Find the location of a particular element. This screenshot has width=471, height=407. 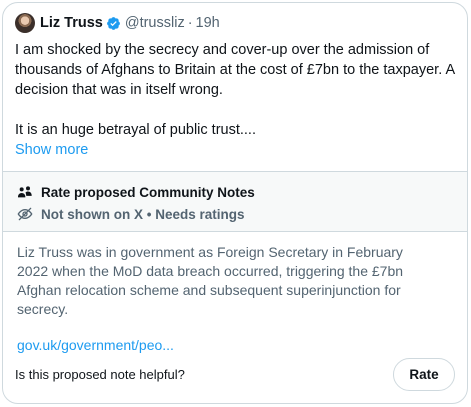

verified-badge-icon is located at coordinates (113, 23).